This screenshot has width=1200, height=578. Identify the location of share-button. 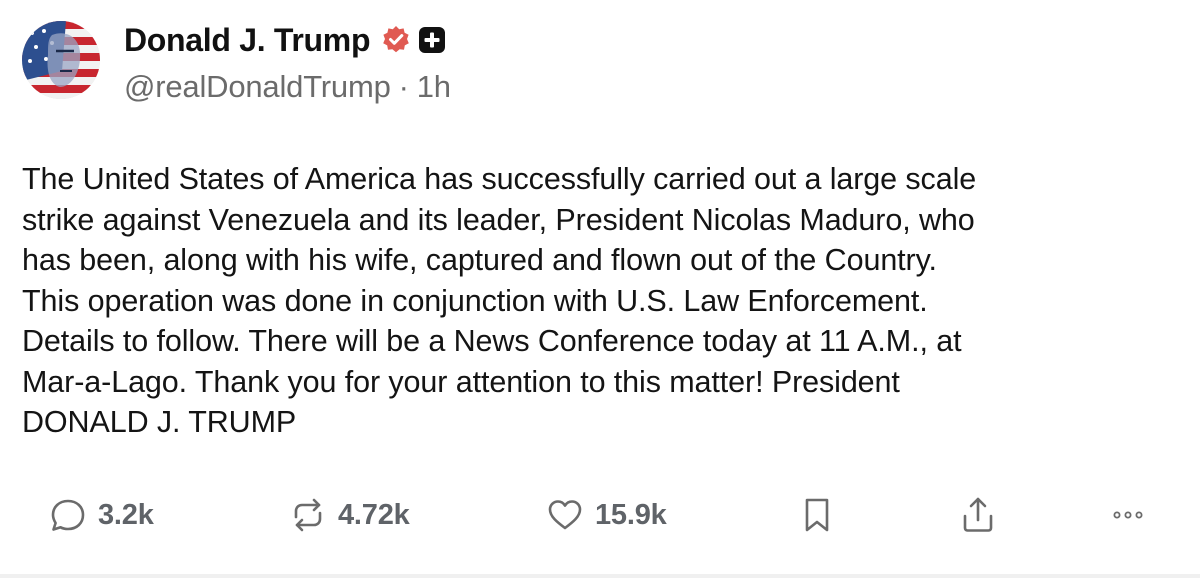
(978, 515).